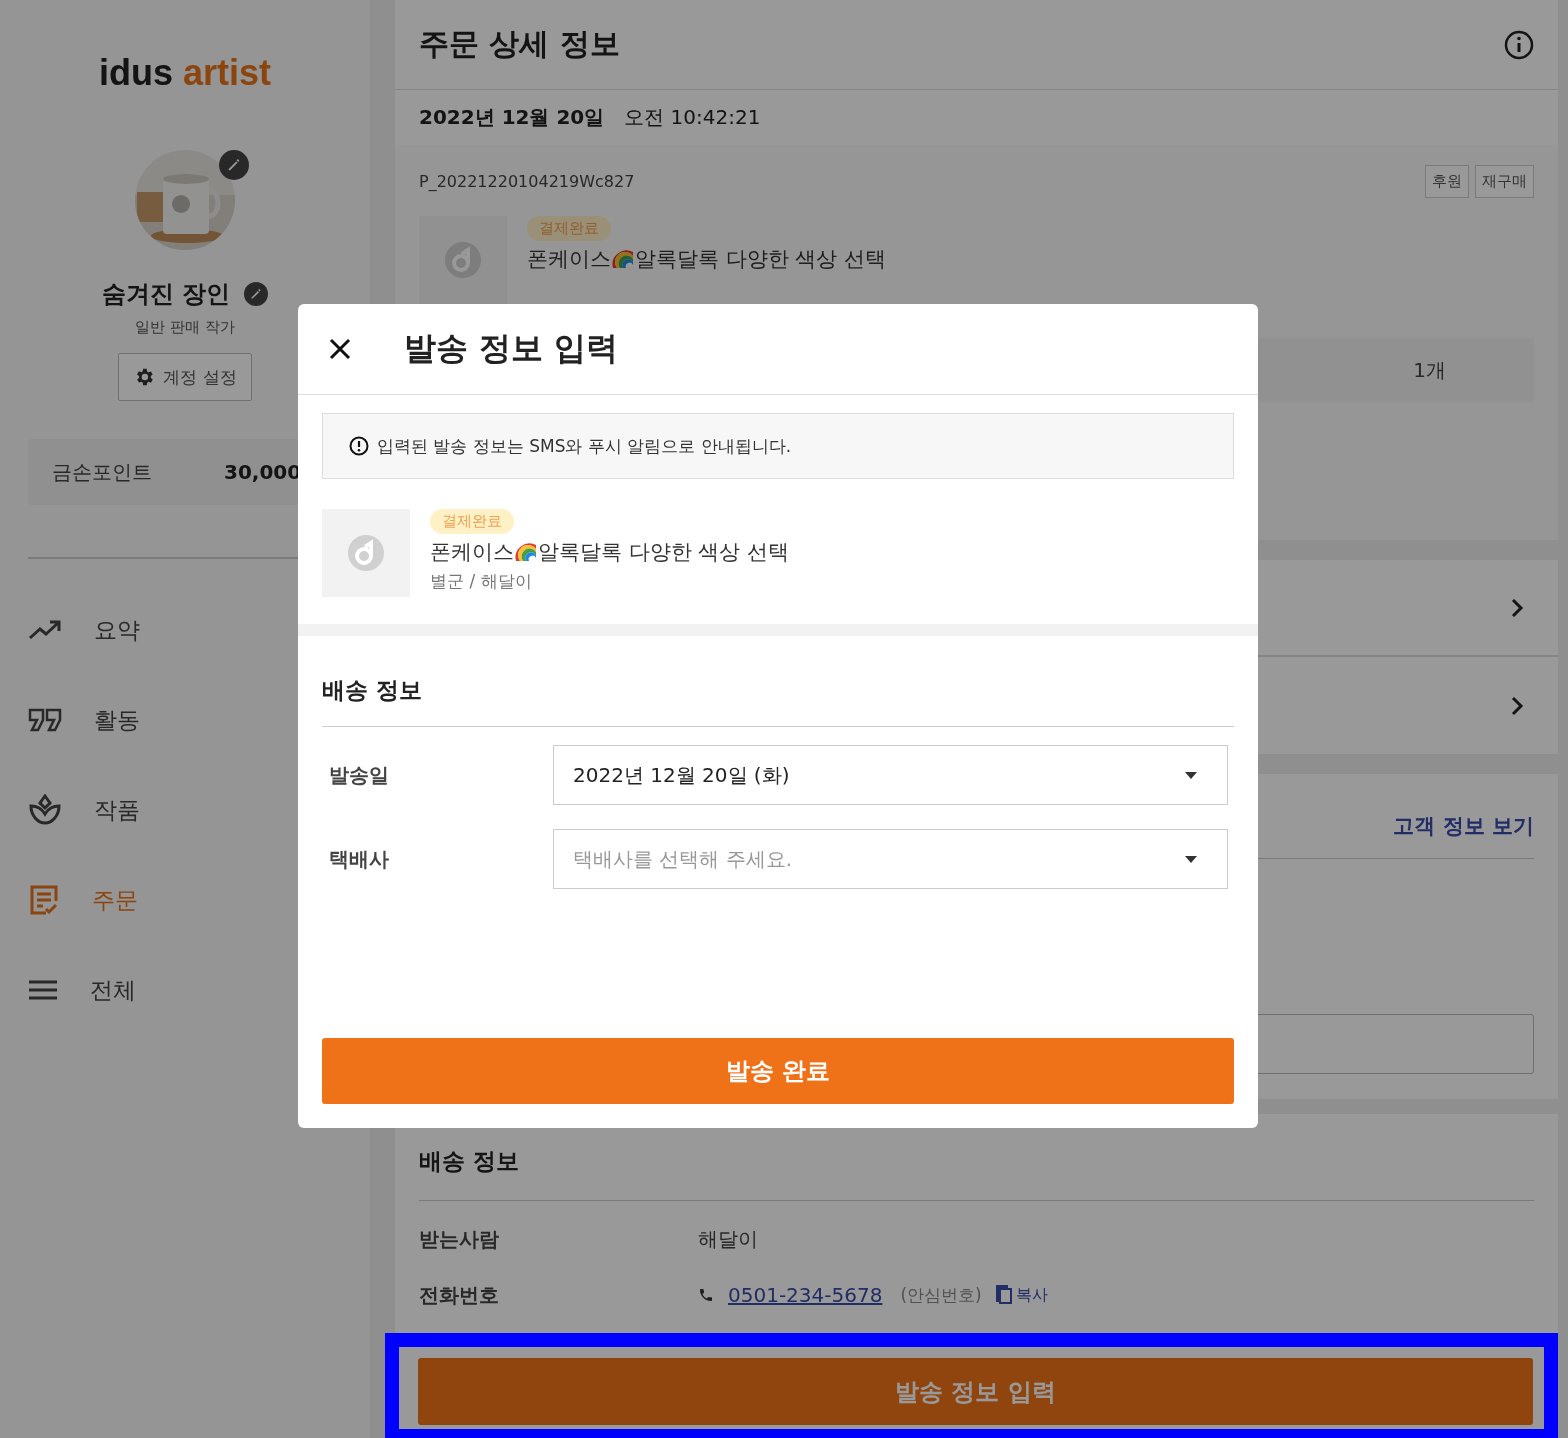  Describe the element at coordinates (185, 377) in the screenshot. I see `account-settings-button: 계정 설정` at that location.